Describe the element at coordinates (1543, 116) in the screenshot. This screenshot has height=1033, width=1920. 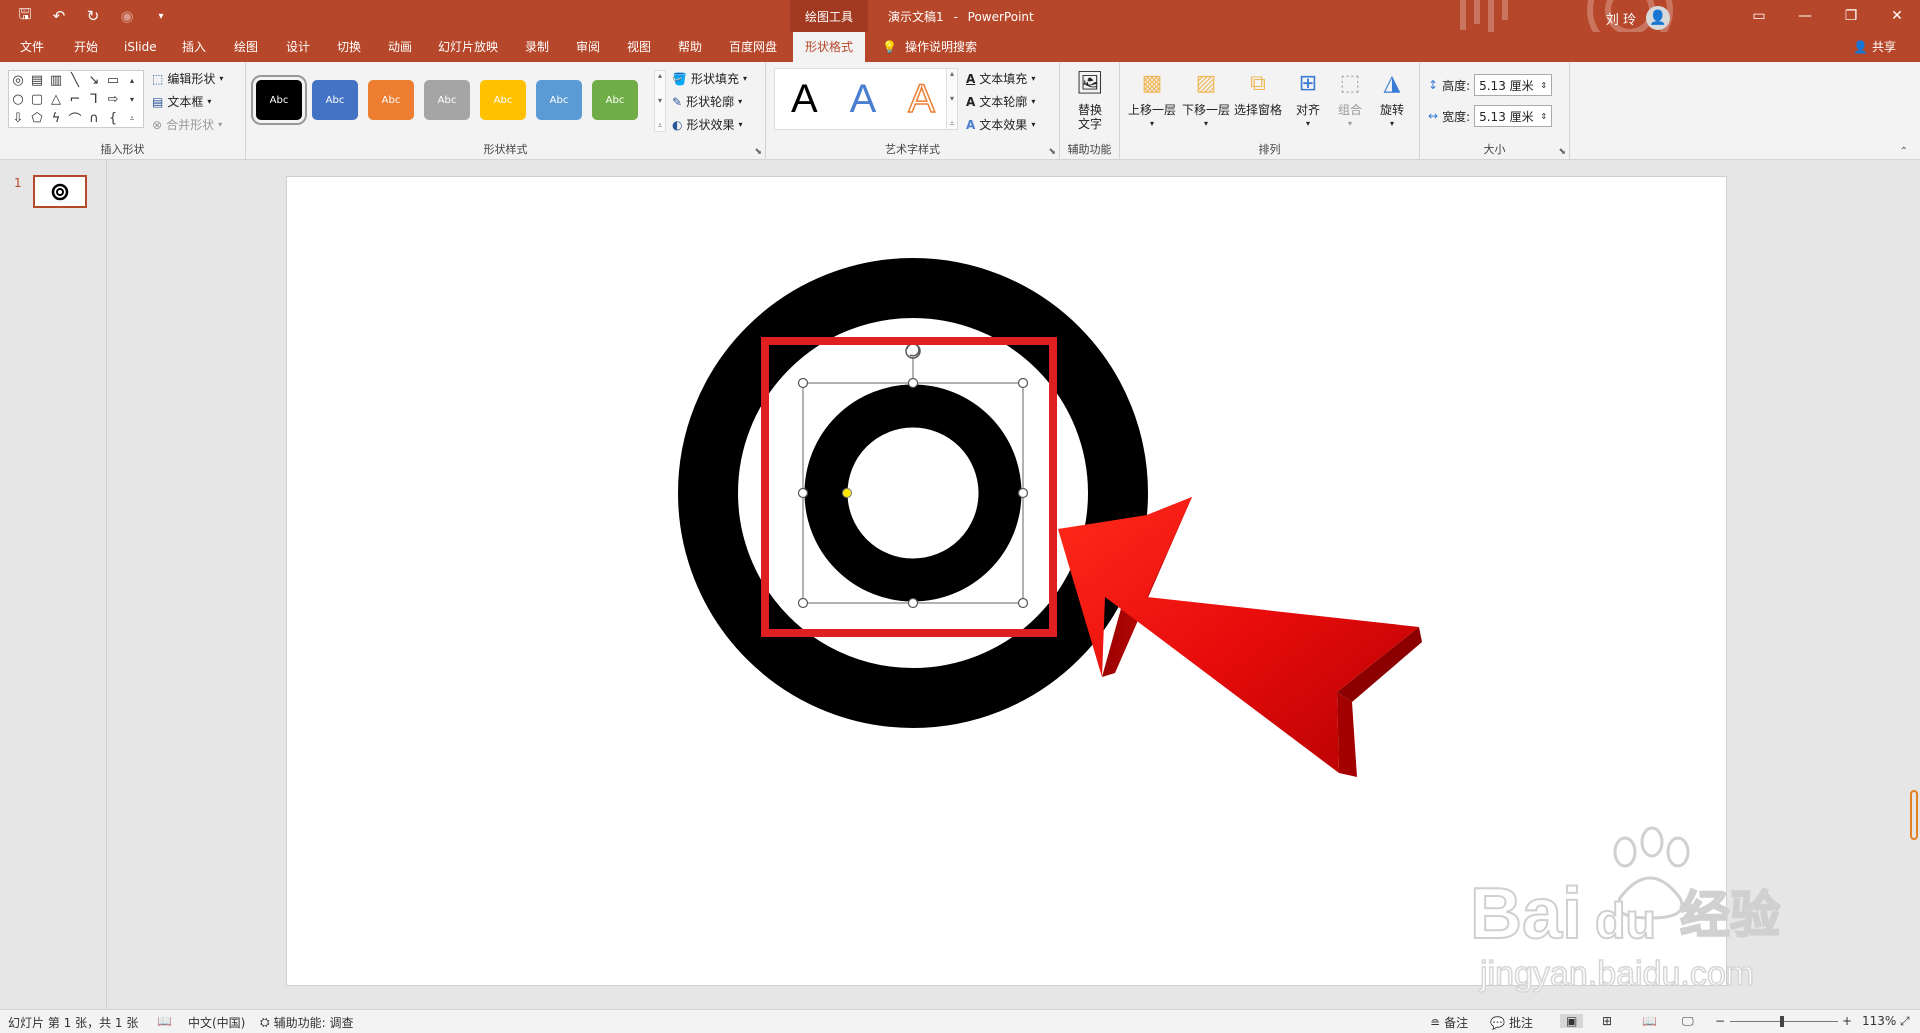
I see `spinner-icon: ⇕` at that location.